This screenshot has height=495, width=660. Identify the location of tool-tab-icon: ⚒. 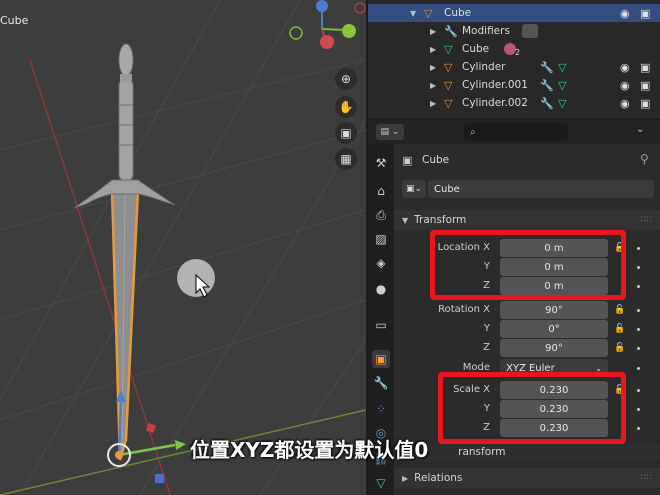
(381, 163).